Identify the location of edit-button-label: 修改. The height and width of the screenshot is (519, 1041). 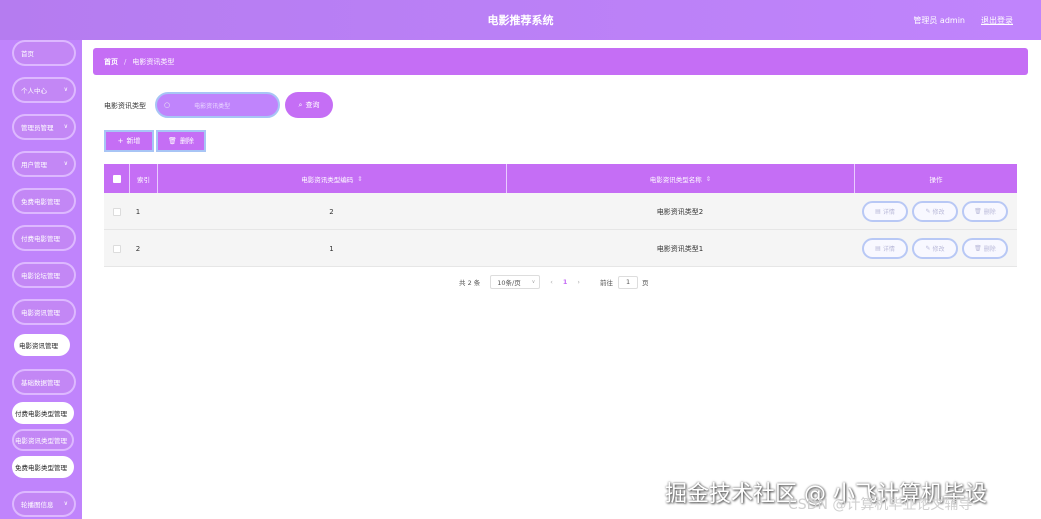
(938, 212).